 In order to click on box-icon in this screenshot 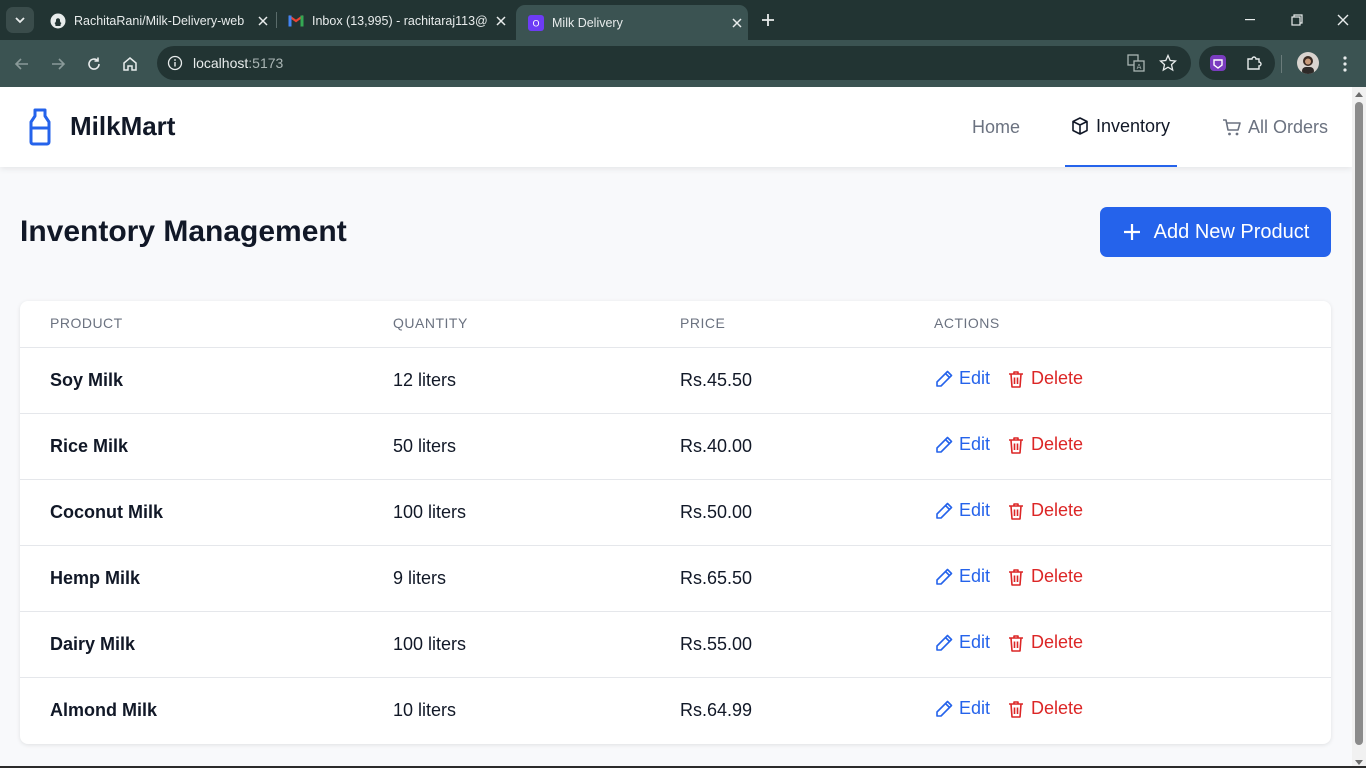, I will do `click(1080, 126)`.